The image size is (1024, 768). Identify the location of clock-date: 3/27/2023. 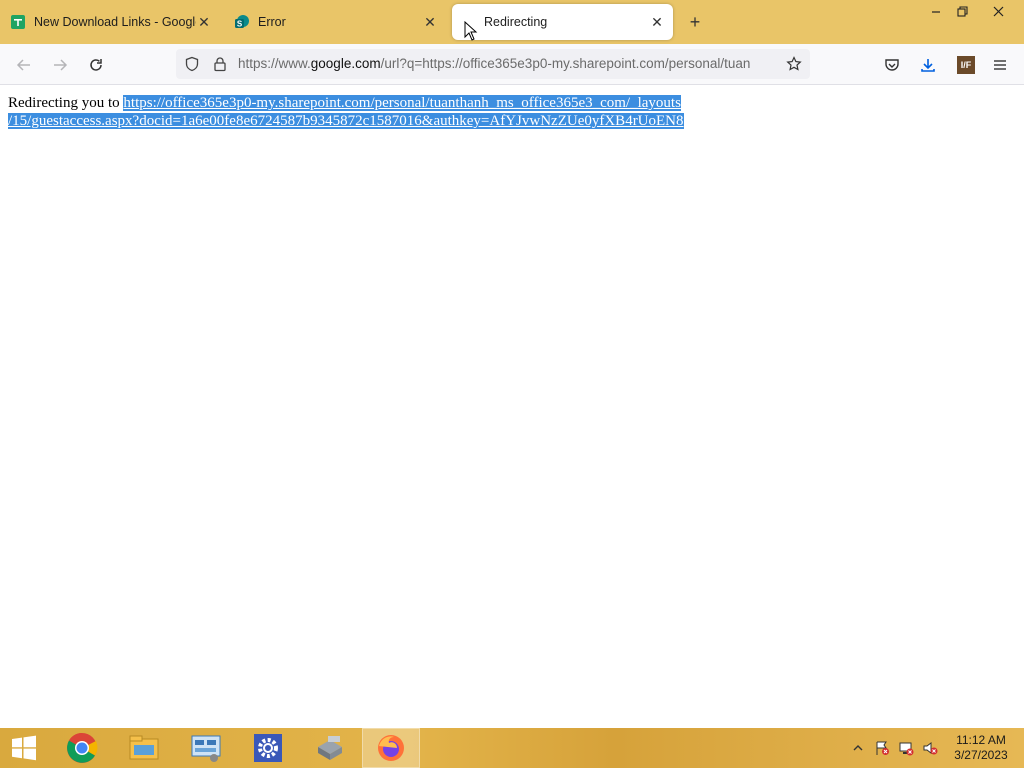
(981, 755).